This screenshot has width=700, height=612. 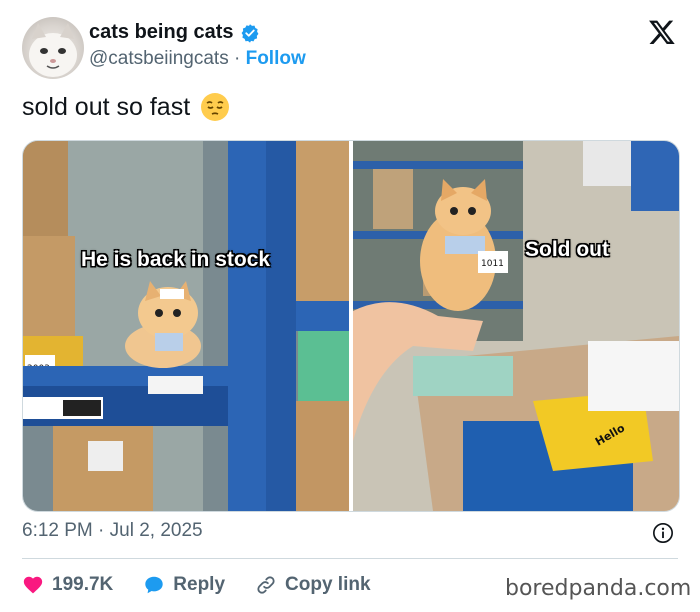 What do you see at coordinates (276, 58) in the screenshot?
I see `follow-button: Follow` at bounding box center [276, 58].